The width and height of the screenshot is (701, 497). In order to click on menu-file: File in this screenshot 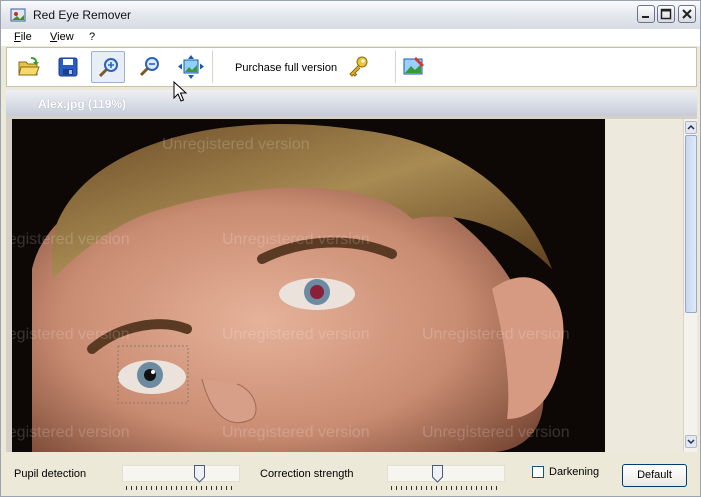, I will do `click(23, 37)`.